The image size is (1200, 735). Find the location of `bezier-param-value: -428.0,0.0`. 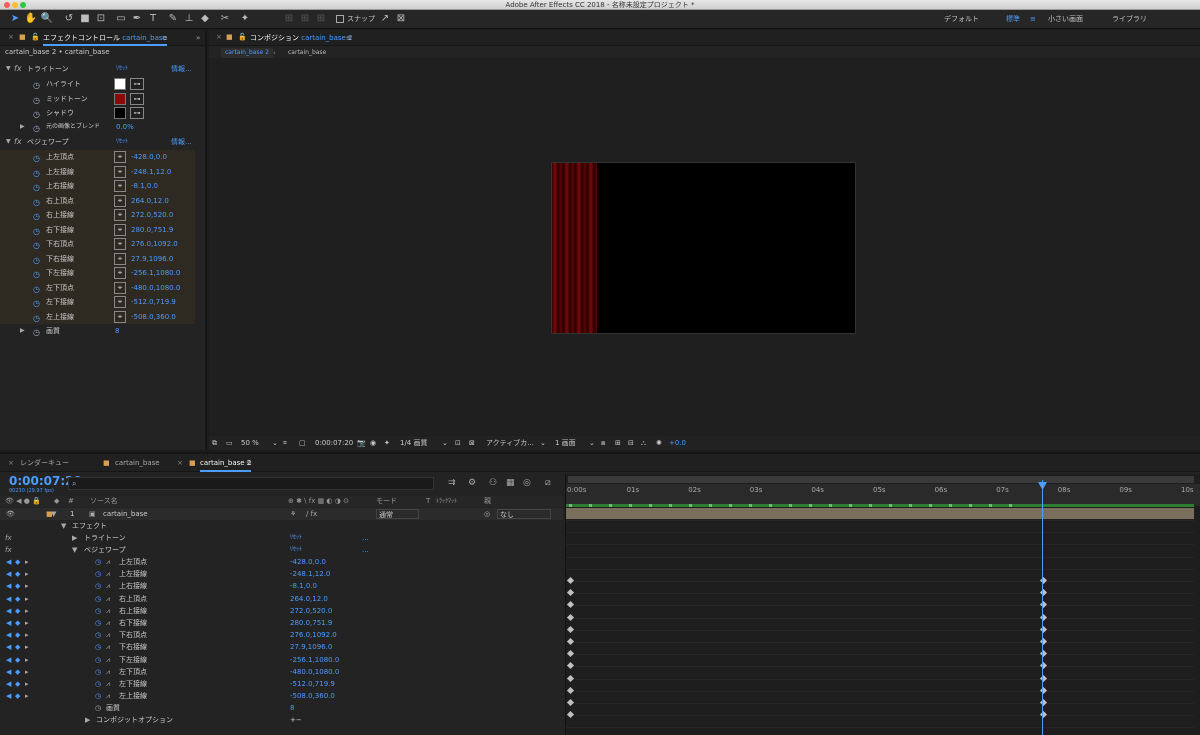

bezier-param-value: -428.0,0.0 is located at coordinates (149, 157).